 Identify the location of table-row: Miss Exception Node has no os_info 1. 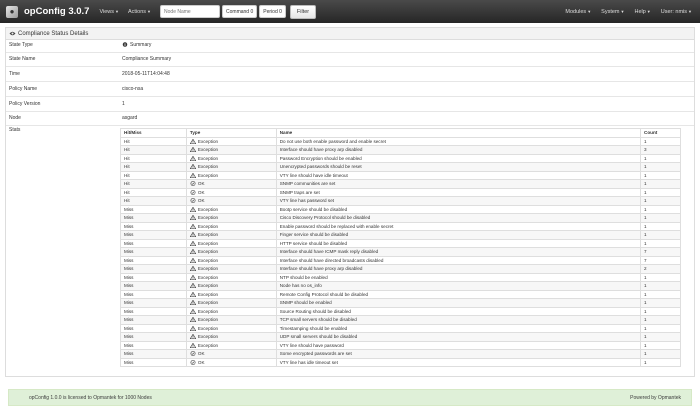
(400, 286).